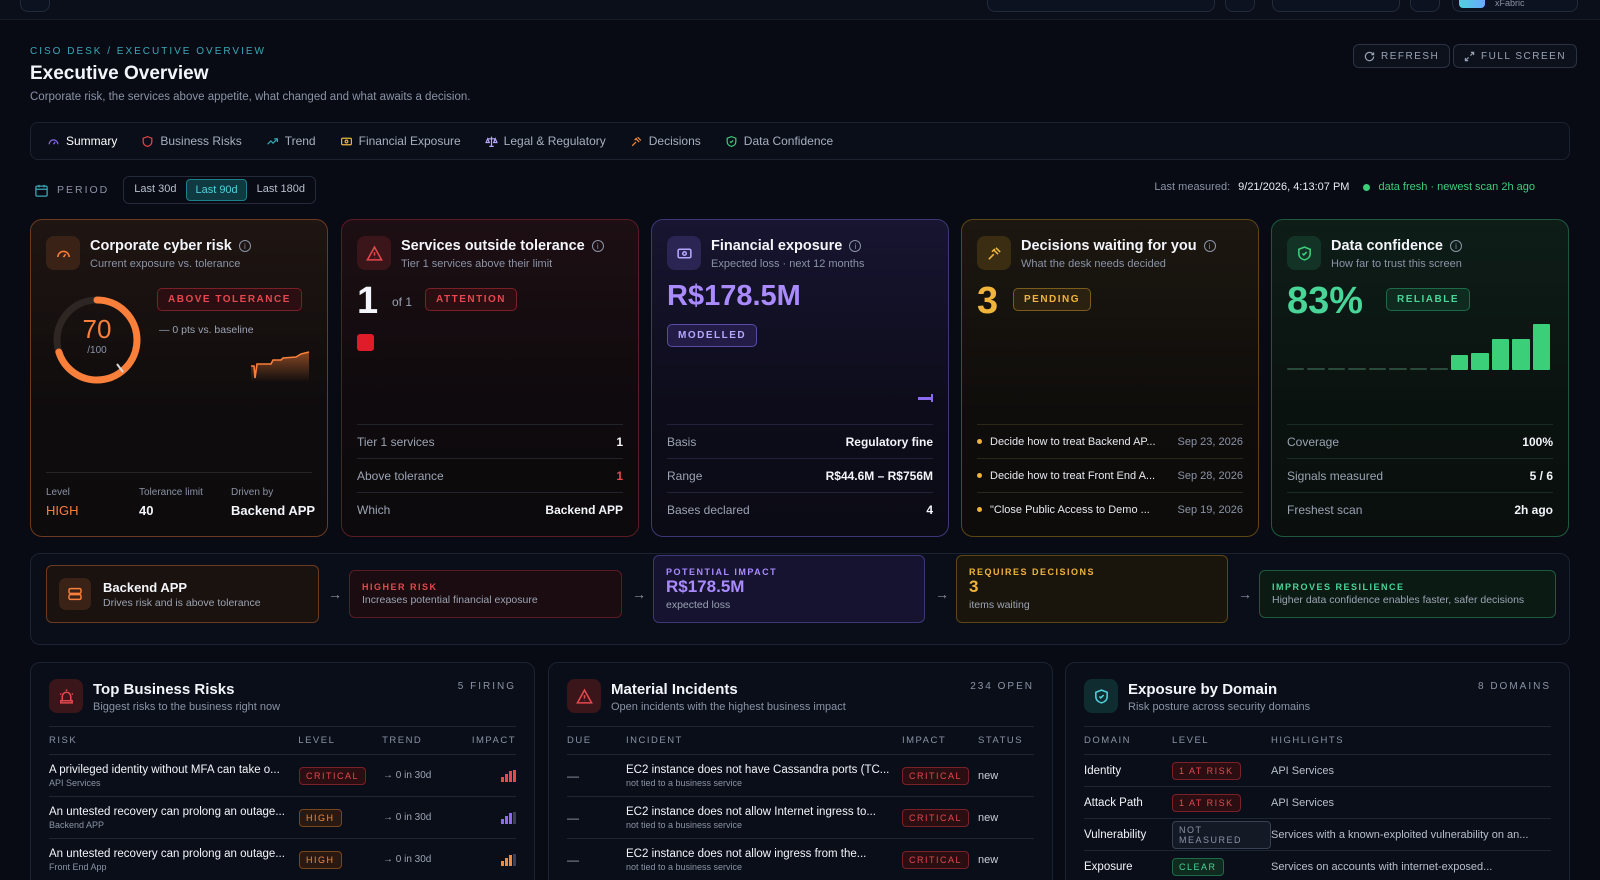 This screenshot has height=880, width=1600. What do you see at coordinates (665, 141) in the screenshot?
I see `tab-decisions: Decisions` at bounding box center [665, 141].